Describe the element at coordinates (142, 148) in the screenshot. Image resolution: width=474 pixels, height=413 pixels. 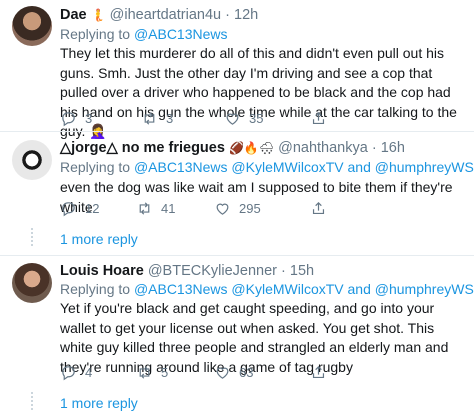
I see `display-name: △jorge△ no me friegues` at that location.